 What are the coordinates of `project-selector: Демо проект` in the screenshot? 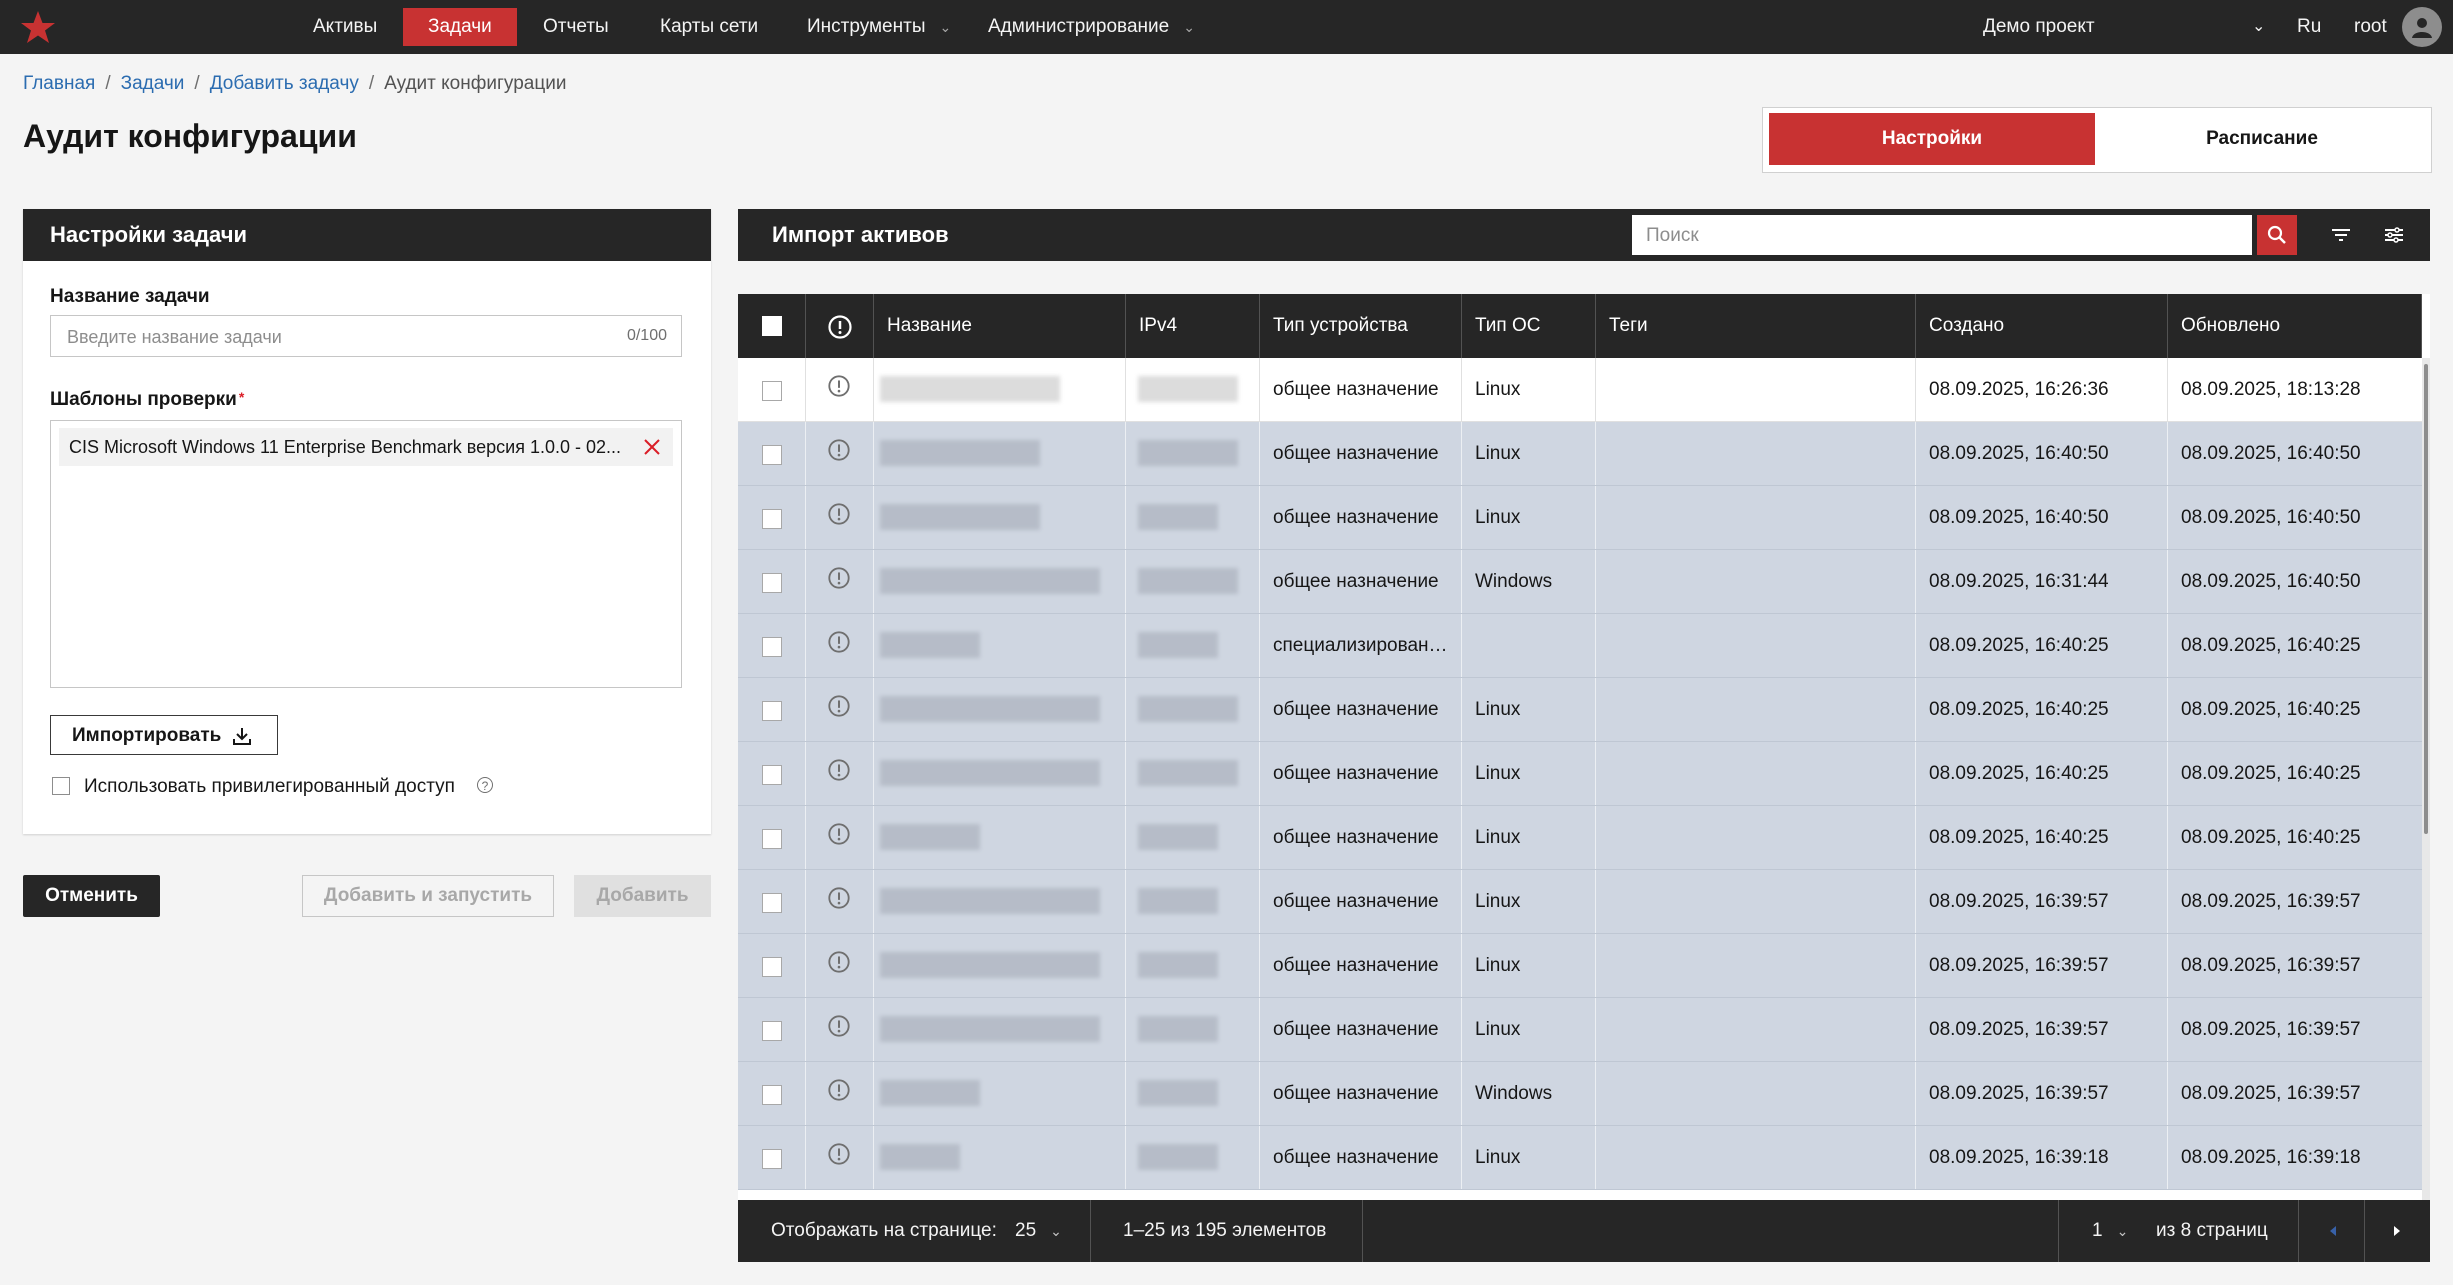 It's located at (2039, 27).